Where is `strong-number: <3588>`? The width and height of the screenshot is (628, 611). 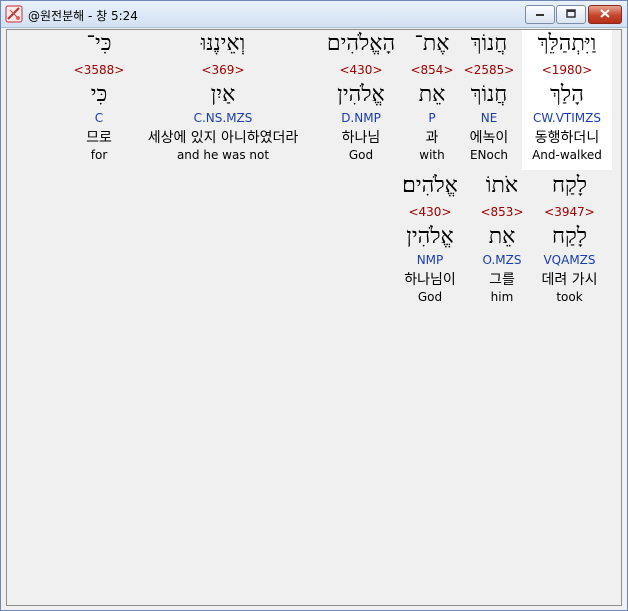 strong-number: <3588> is located at coordinates (99, 70).